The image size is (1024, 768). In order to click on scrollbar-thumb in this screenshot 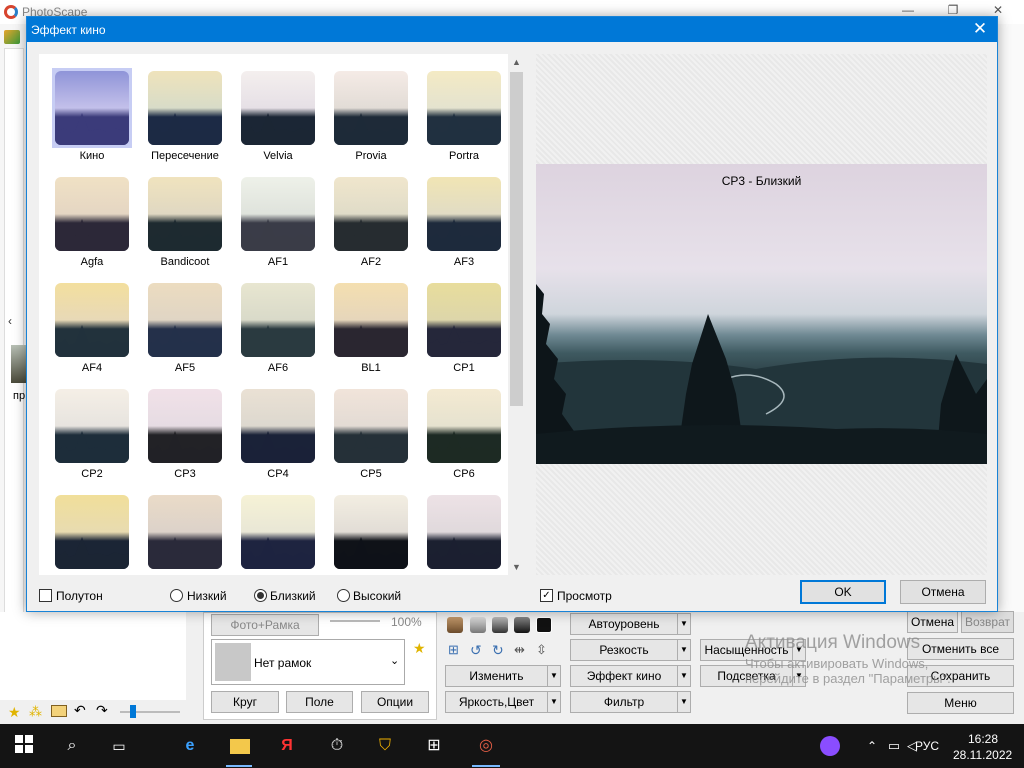, I will do `click(516, 239)`.